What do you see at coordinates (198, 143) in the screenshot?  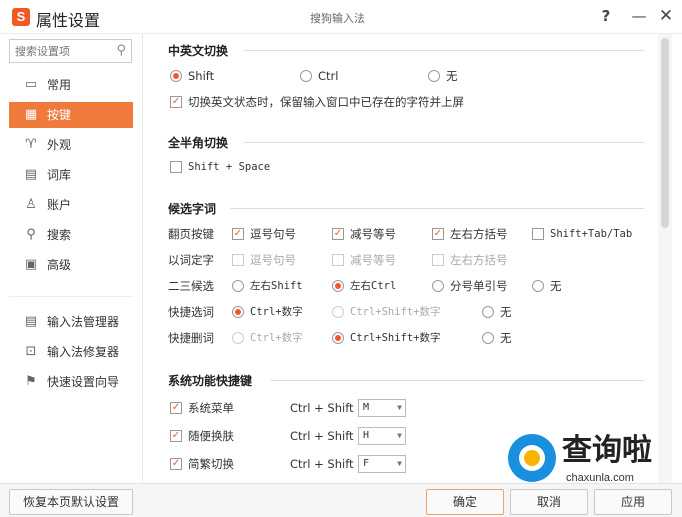 I see `section-title-full-half: 全半角切换` at bounding box center [198, 143].